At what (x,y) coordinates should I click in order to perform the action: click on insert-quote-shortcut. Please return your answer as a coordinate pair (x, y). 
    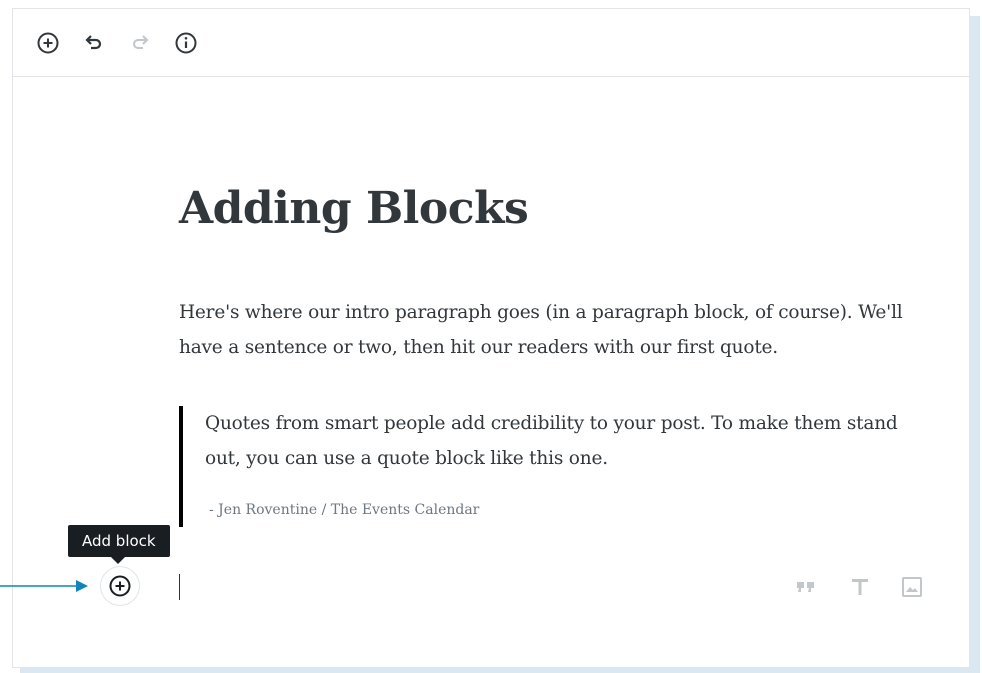
    Looking at the image, I should click on (806, 587).